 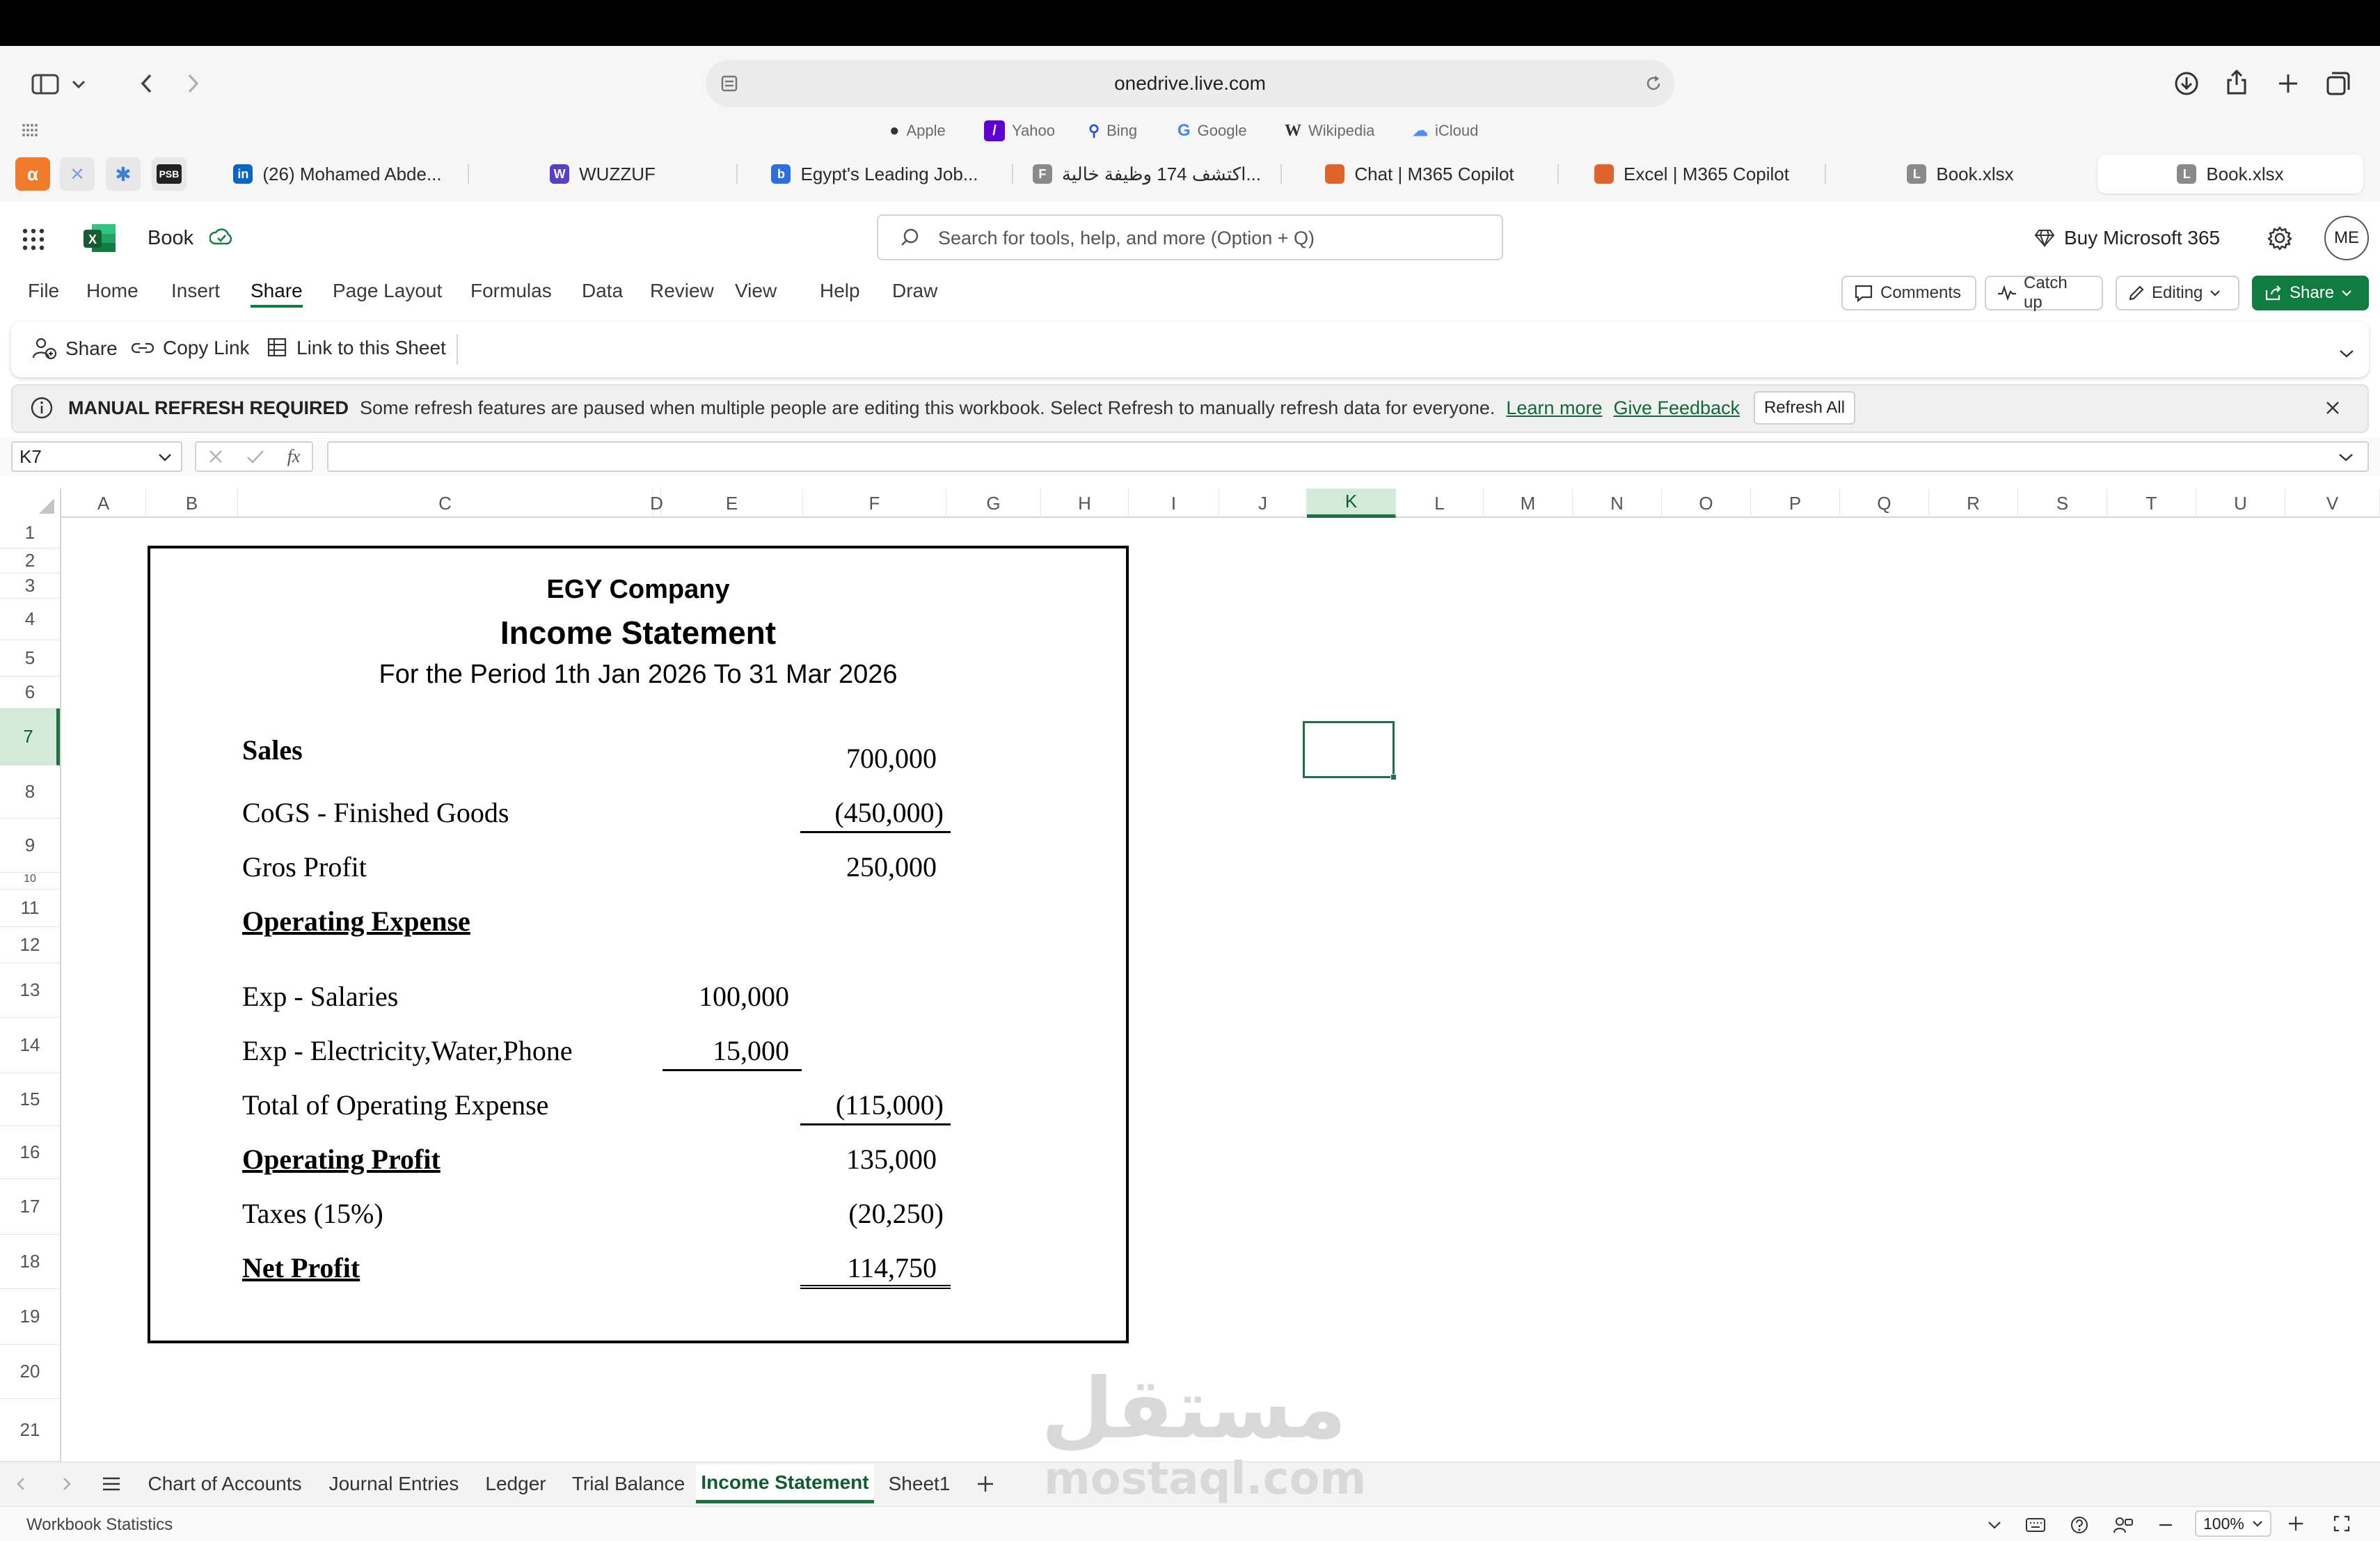 What do you see at coordinates (1994, 1525) in the screenshot?
I see `chevron-down-icon` at bounding box center [1994, 1525].